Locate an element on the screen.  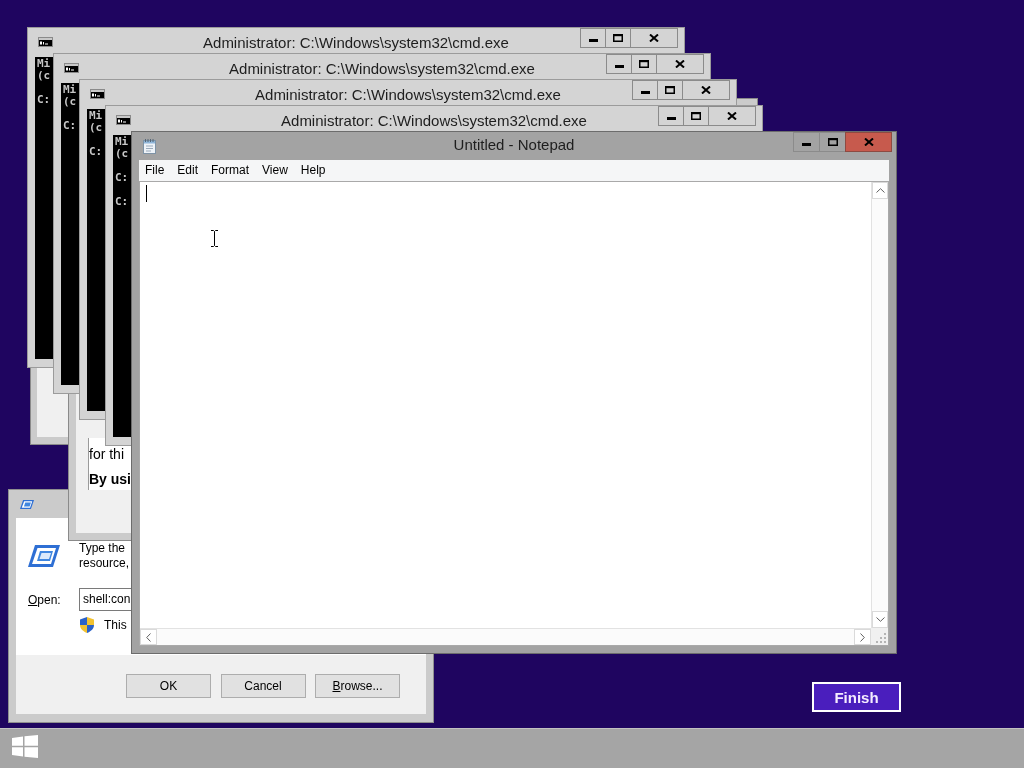
vertical-scrollbar is located at coordinates (879, 405).